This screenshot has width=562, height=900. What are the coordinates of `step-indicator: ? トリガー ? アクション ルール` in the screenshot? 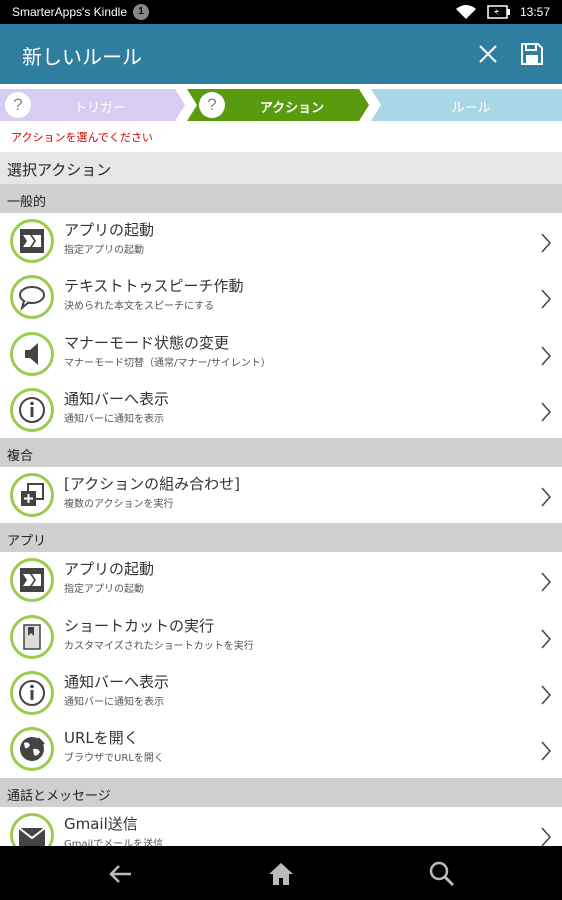 It's located at (281, 105).